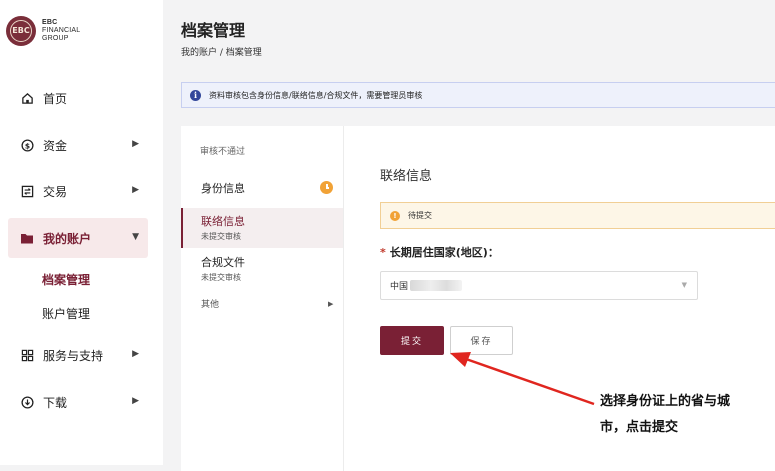  I want to click on folder-icon, so click(27, 238).